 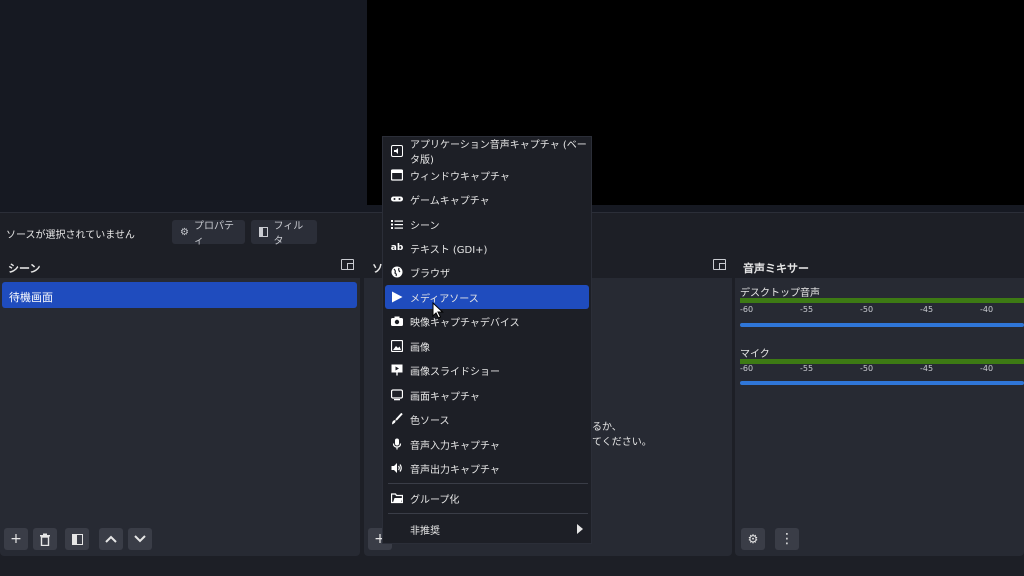 What do you see at coordinates (70, 235) in the screenshot?
I see `no-source-selected-text: ソースが選択されていません` at bounding box center [70, 235].